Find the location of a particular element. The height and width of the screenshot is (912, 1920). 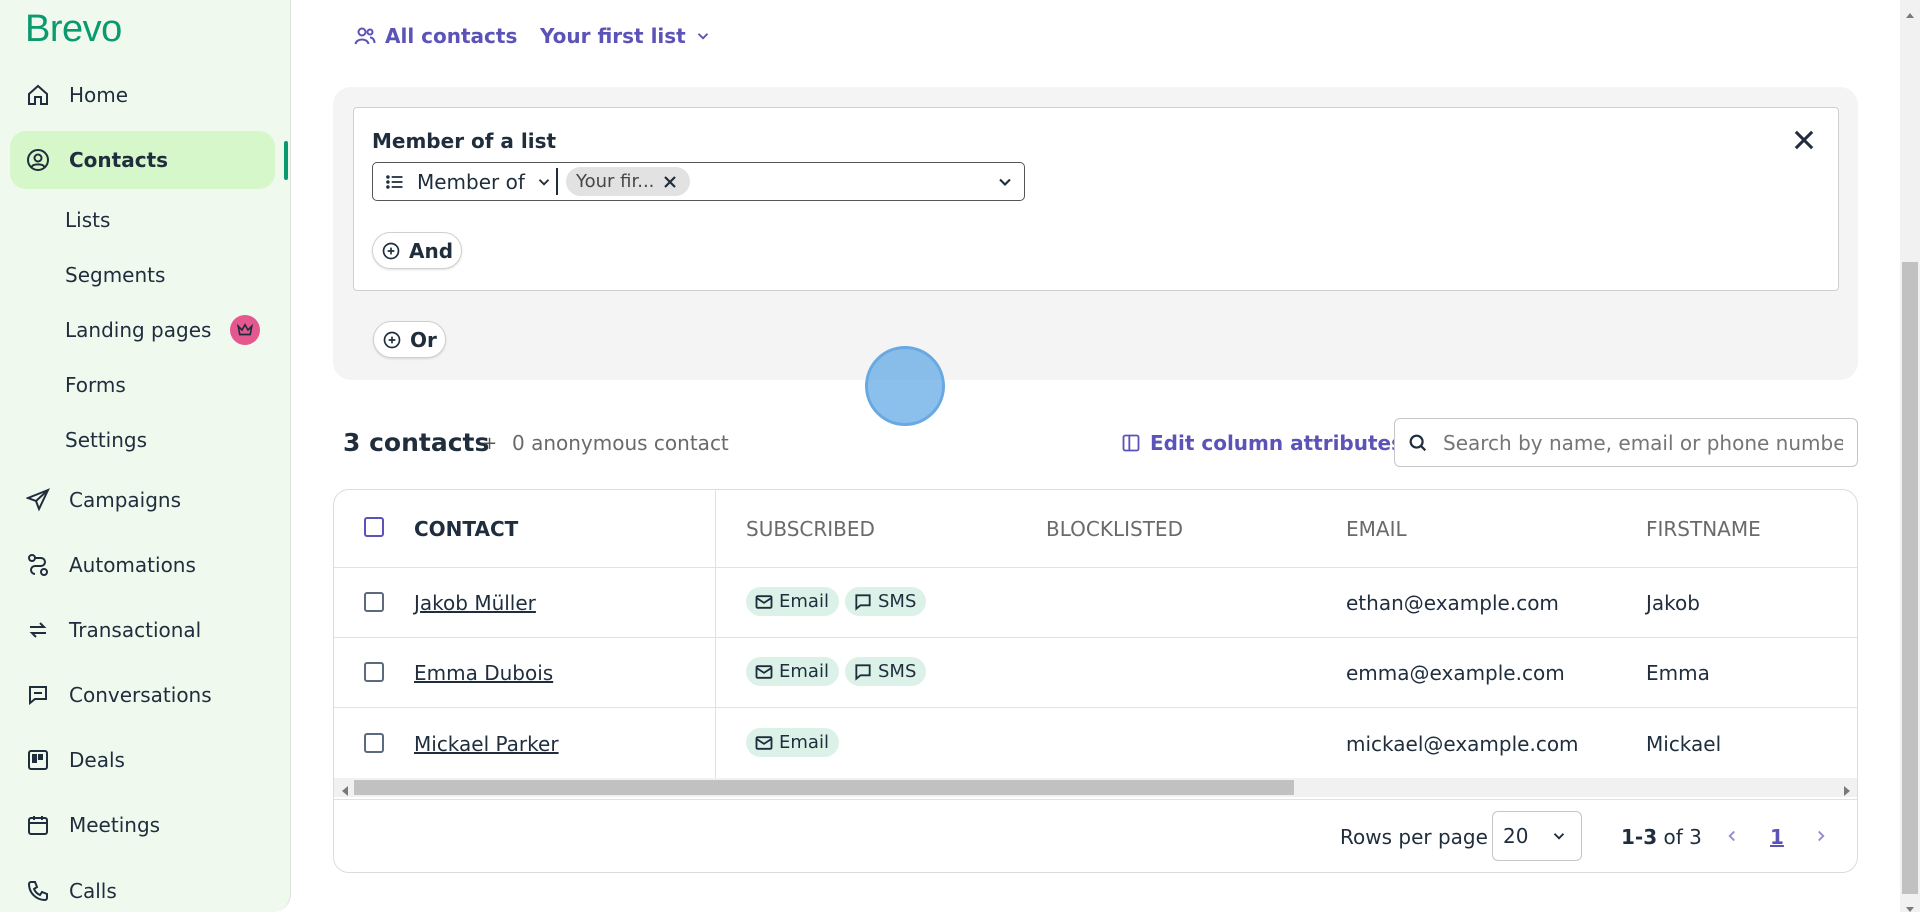

close-icon is located at coordinates (1804, 140).